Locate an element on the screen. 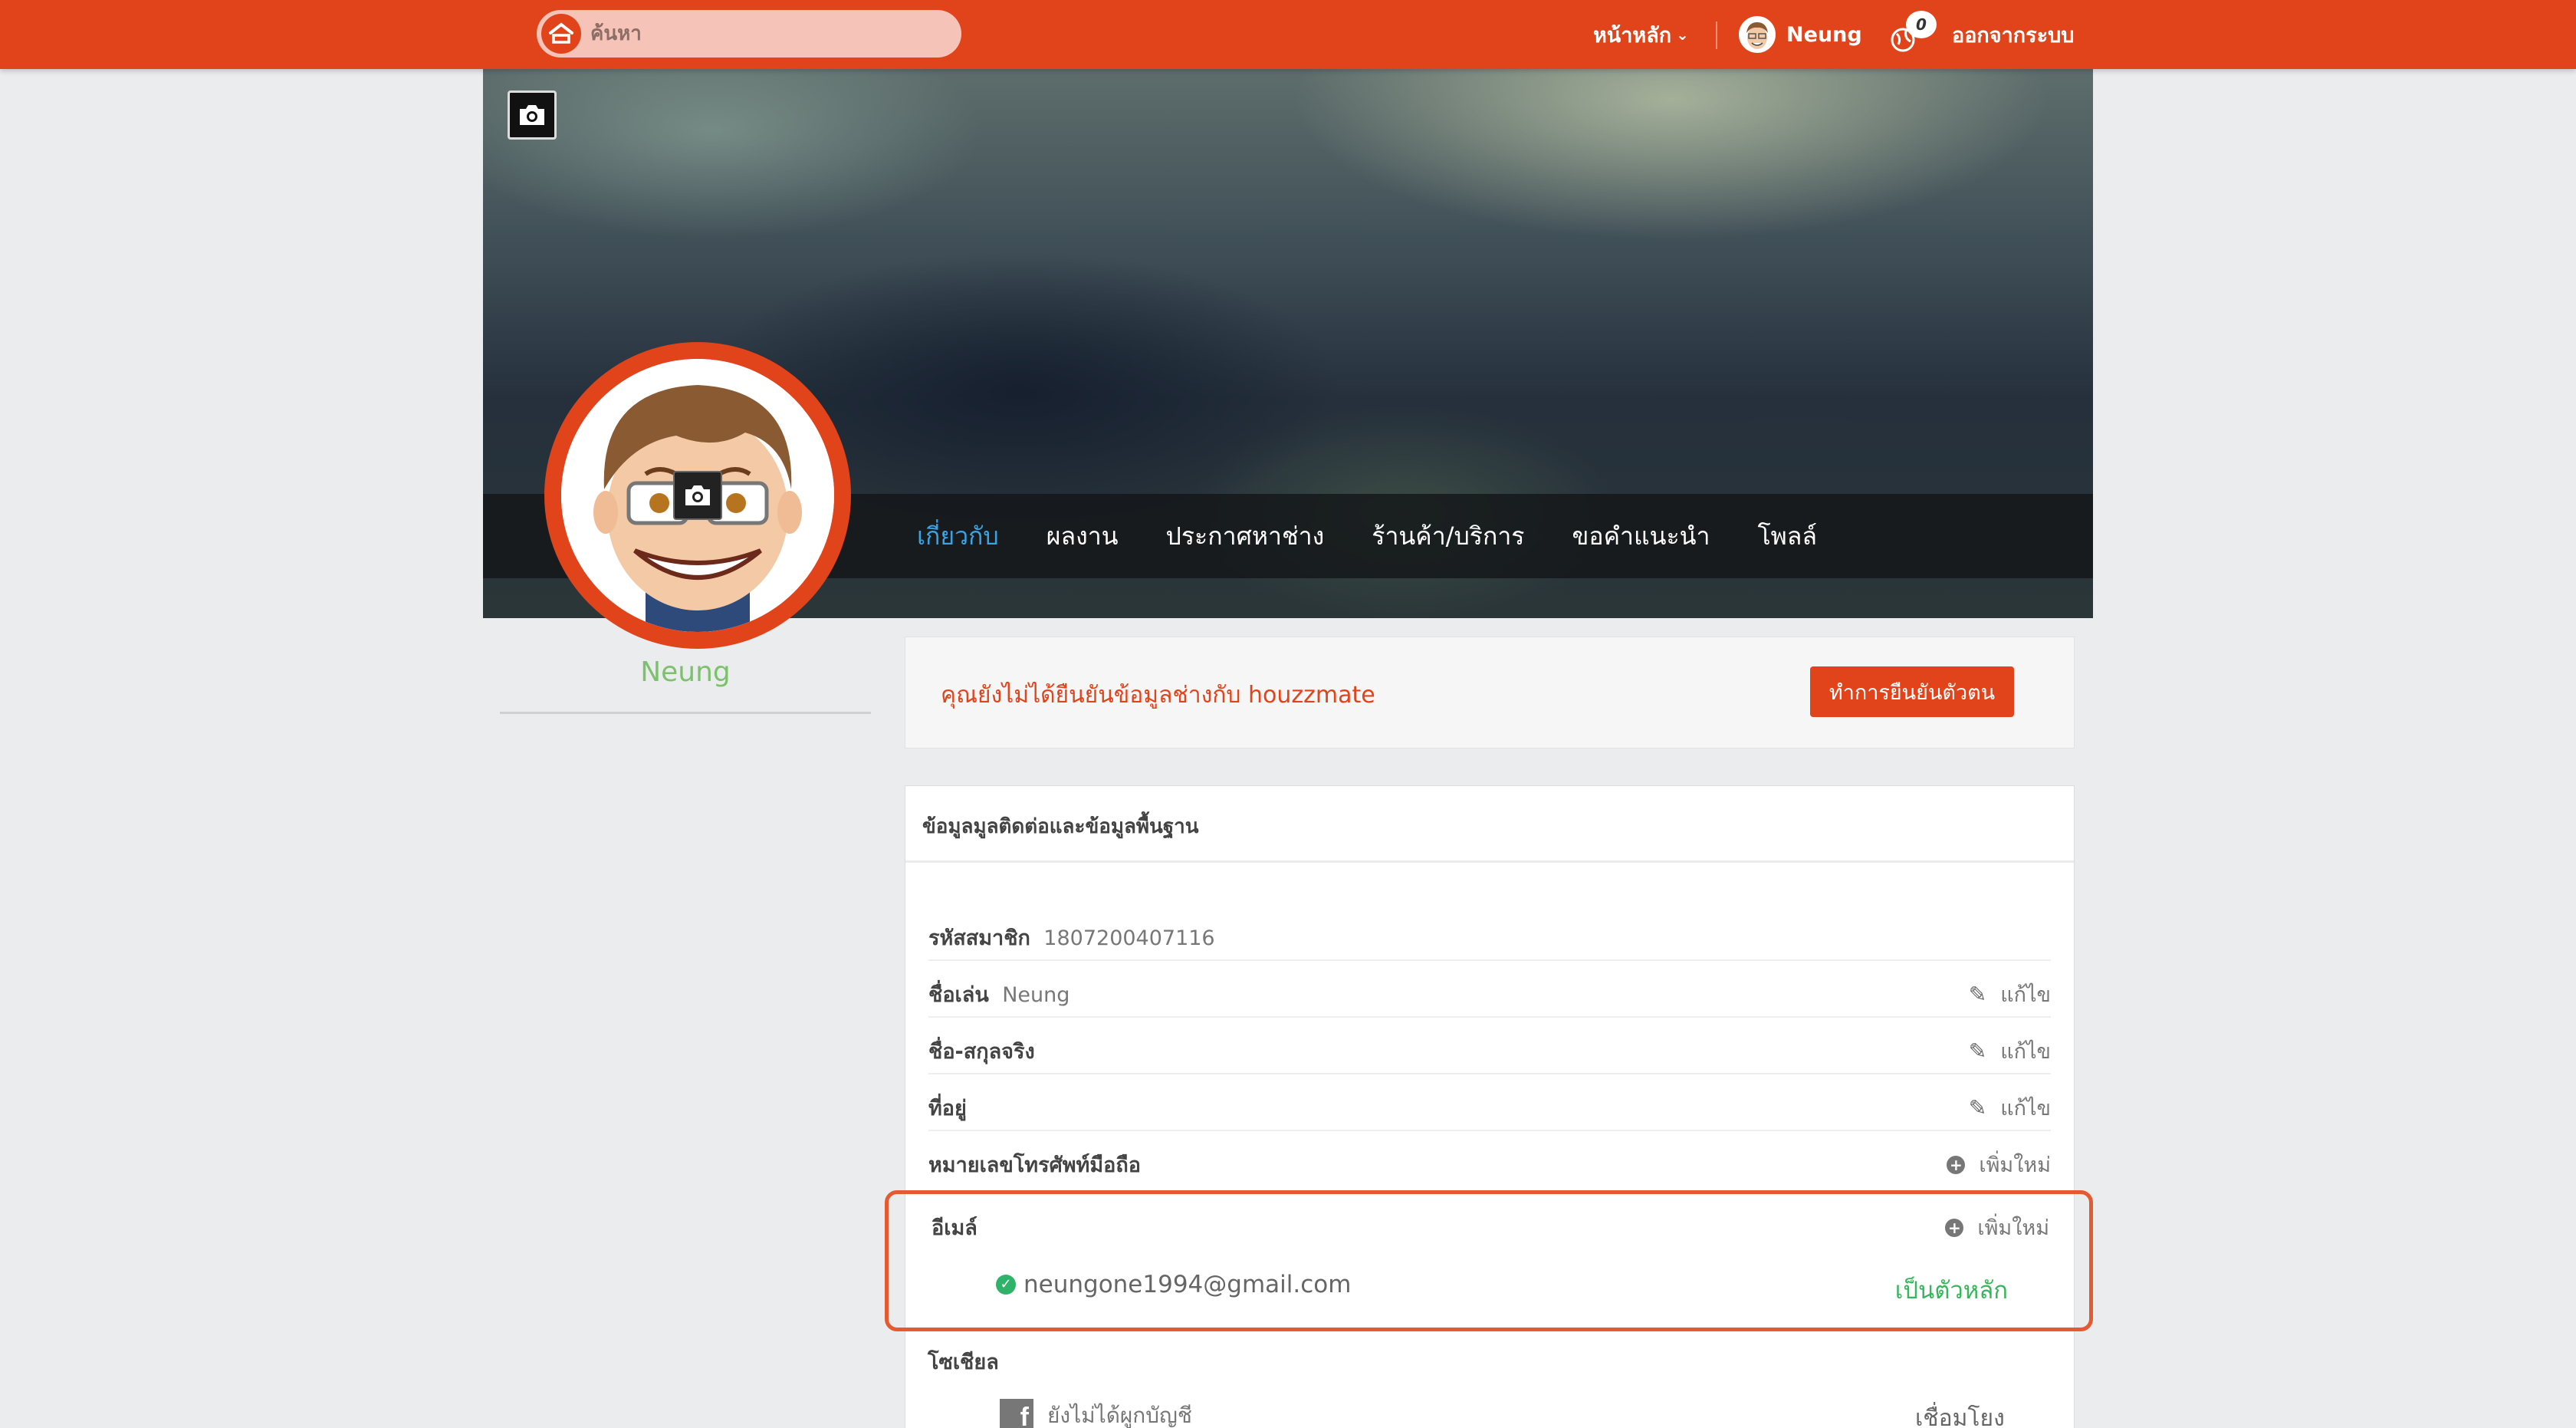 The height and width of the screenshot is (1428, 2576). logout-link: ออกจากระบบ is located at coordinates (2013, 34).